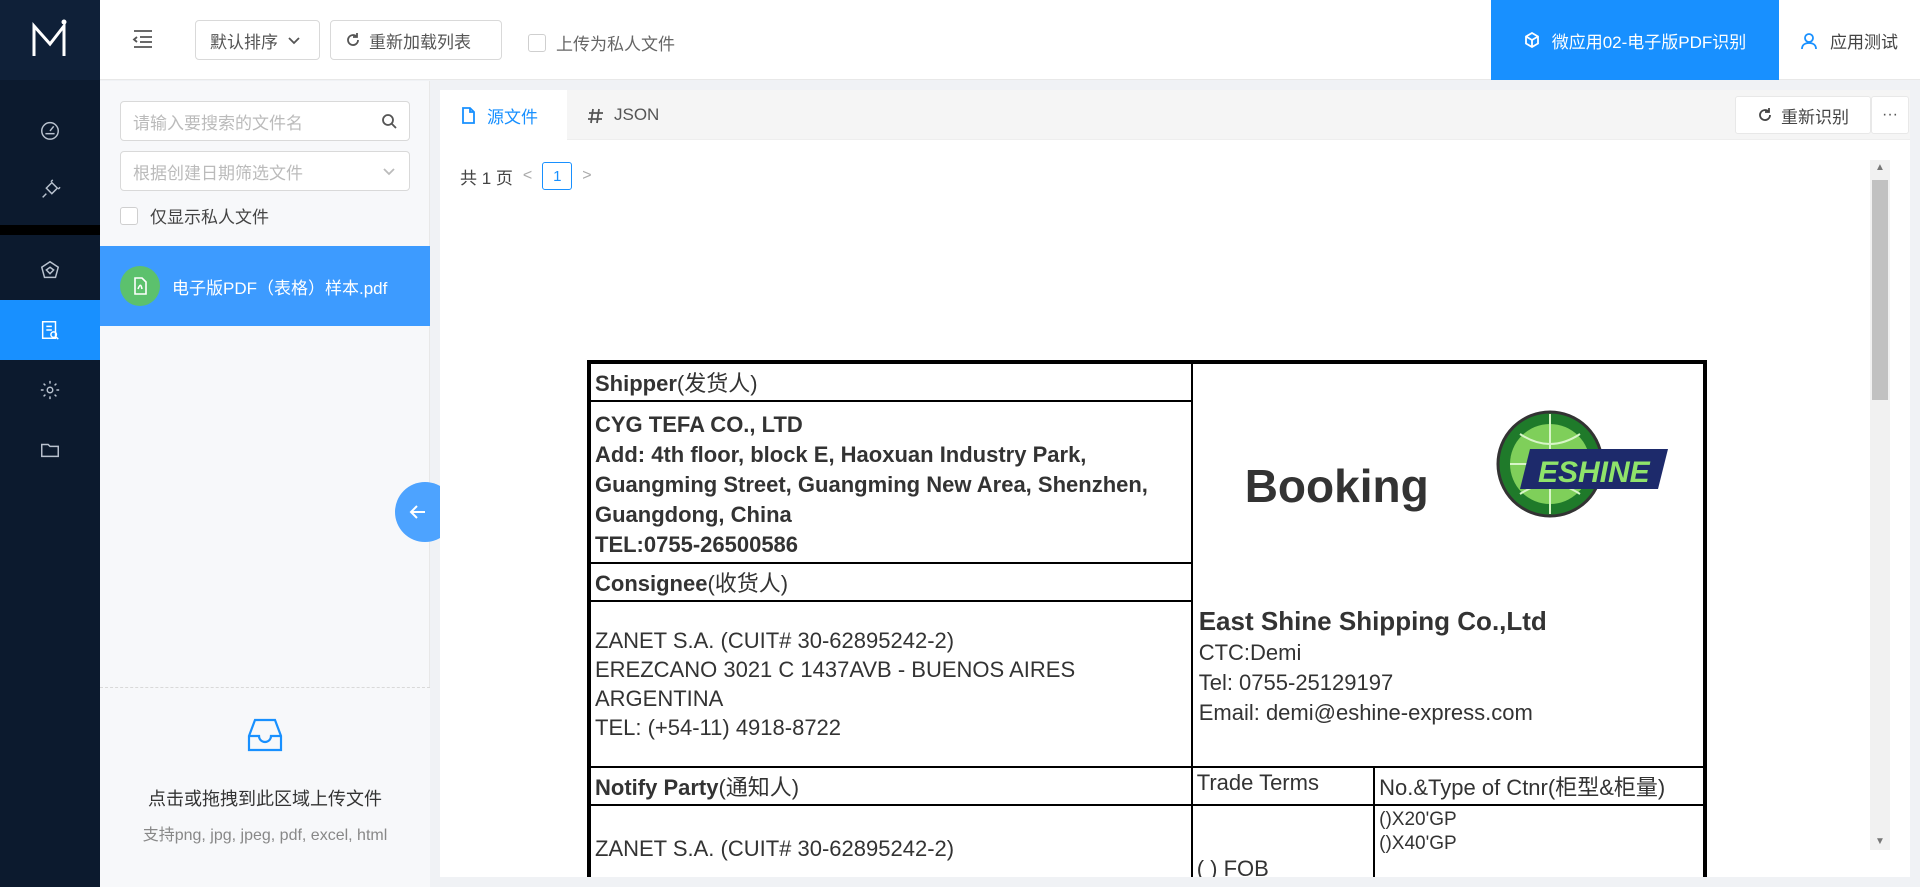 Image resolution: width=1920 pixels, height=887 pixels. What do you see at coordinates (1594, 472) in the screenshot?
I see `svg-text: ESHINE` at bounding box center [1594, 472].